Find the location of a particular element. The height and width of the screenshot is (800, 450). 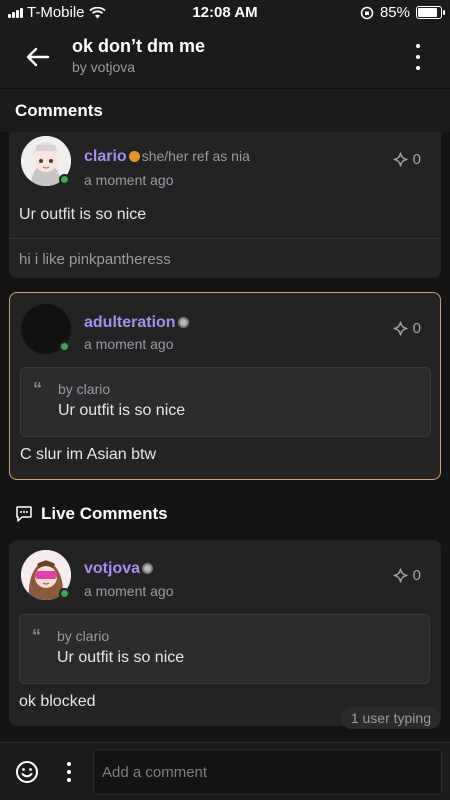

comment-username: adulteration is located at coordinates (137, 323).